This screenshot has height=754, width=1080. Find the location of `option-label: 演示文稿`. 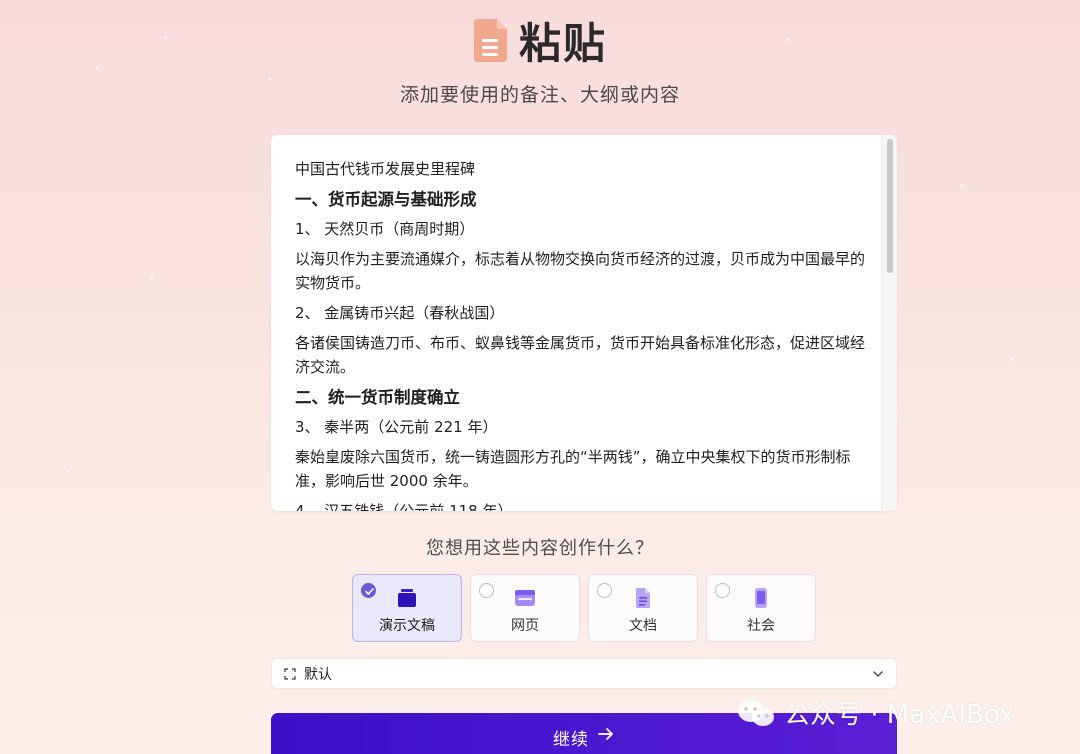

option-label: 演示文稿 is located at coordinates (407, 626).